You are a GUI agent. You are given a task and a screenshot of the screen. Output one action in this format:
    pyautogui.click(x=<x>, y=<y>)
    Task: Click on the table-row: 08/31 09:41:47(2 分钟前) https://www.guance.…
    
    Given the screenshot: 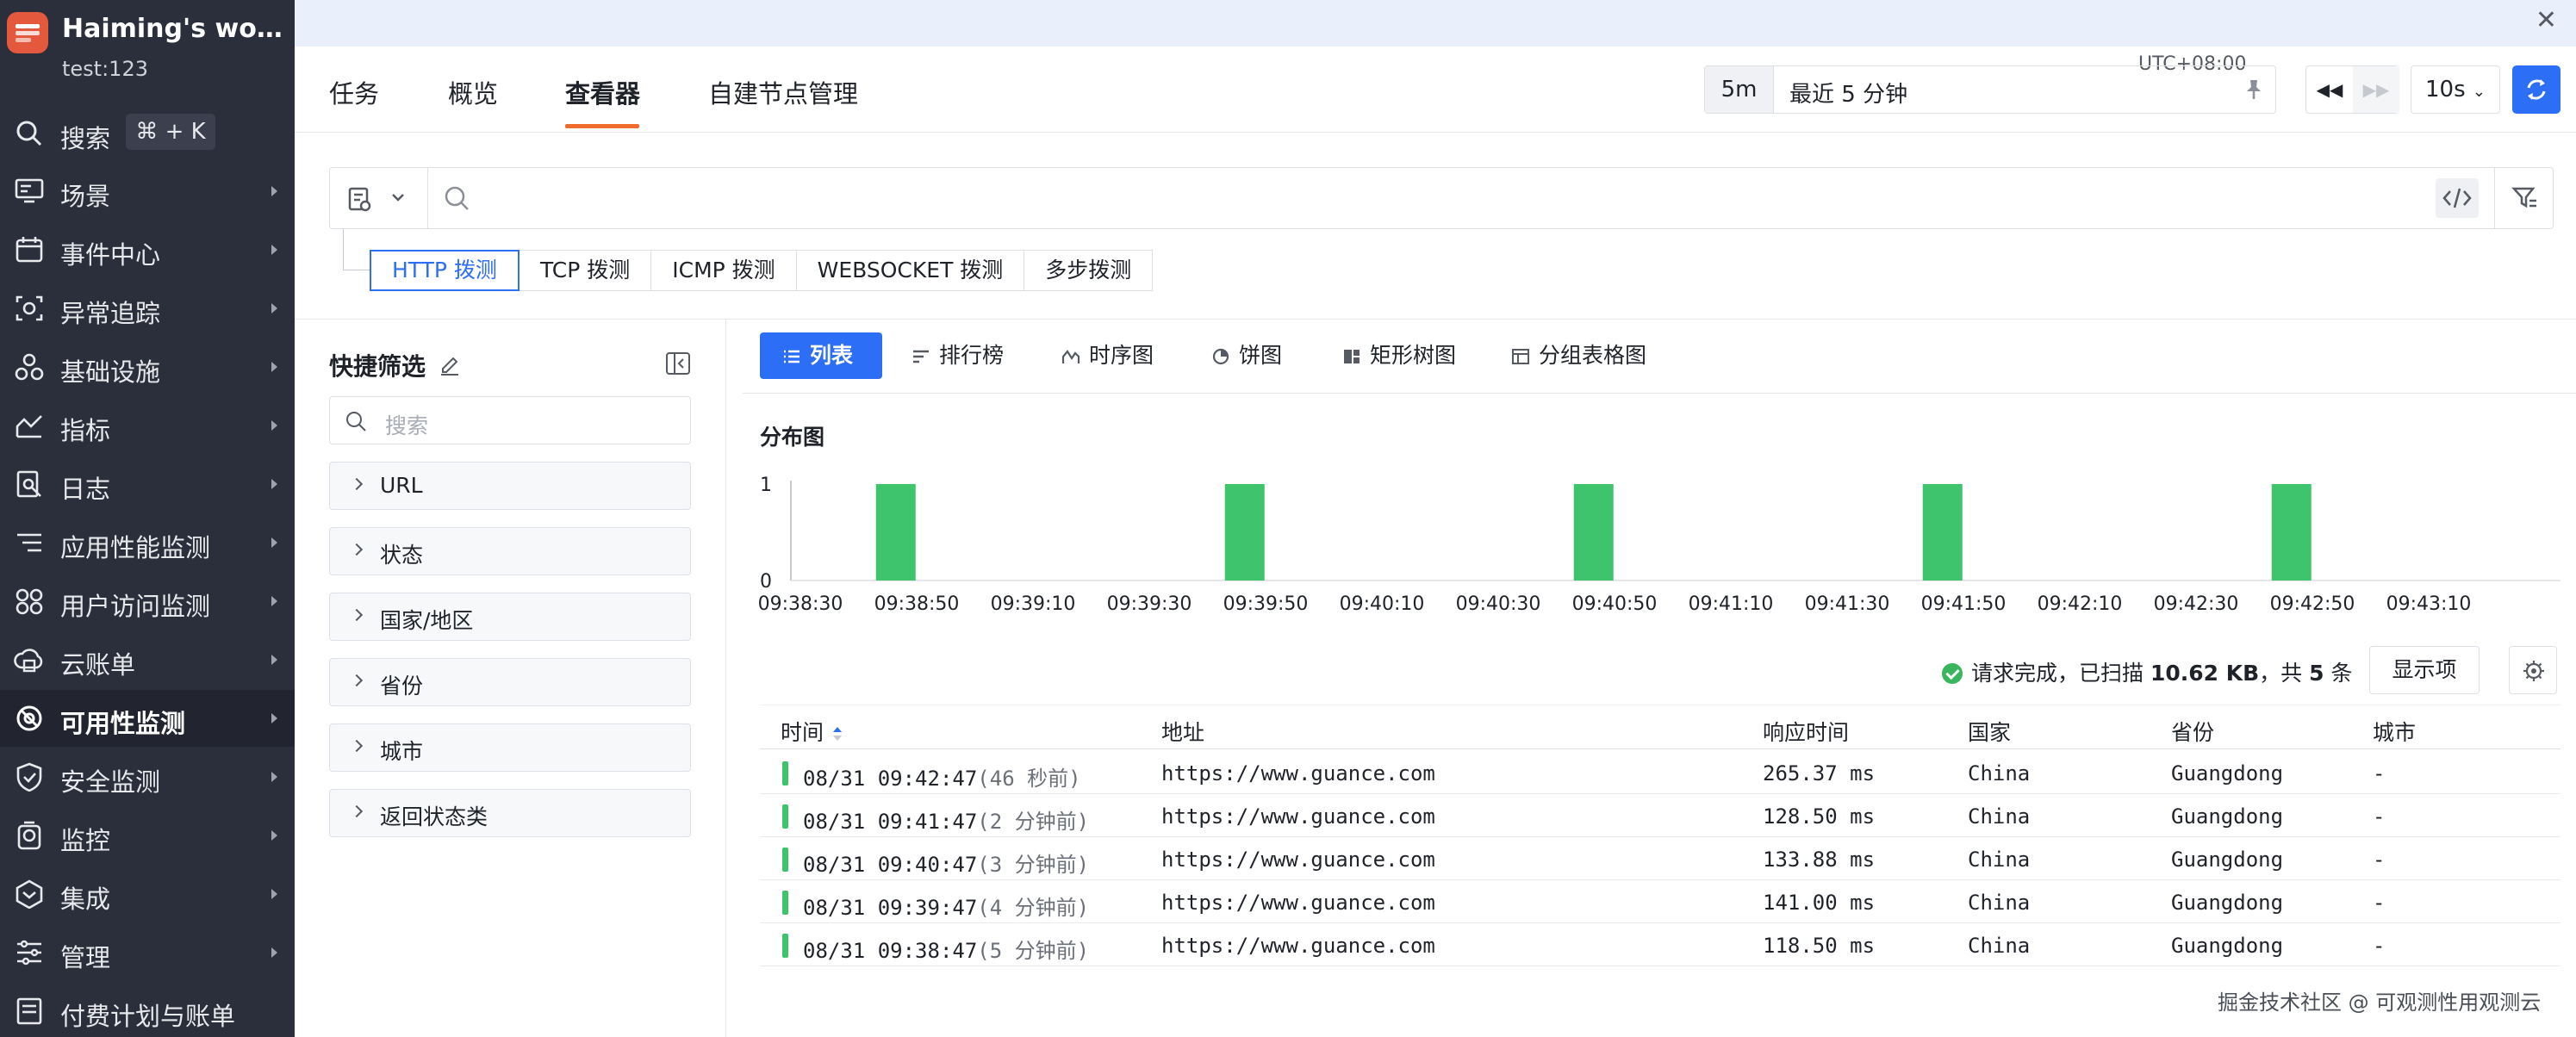 What is the action you would take?
    pyautogui.click(x=1660, y=815)
    